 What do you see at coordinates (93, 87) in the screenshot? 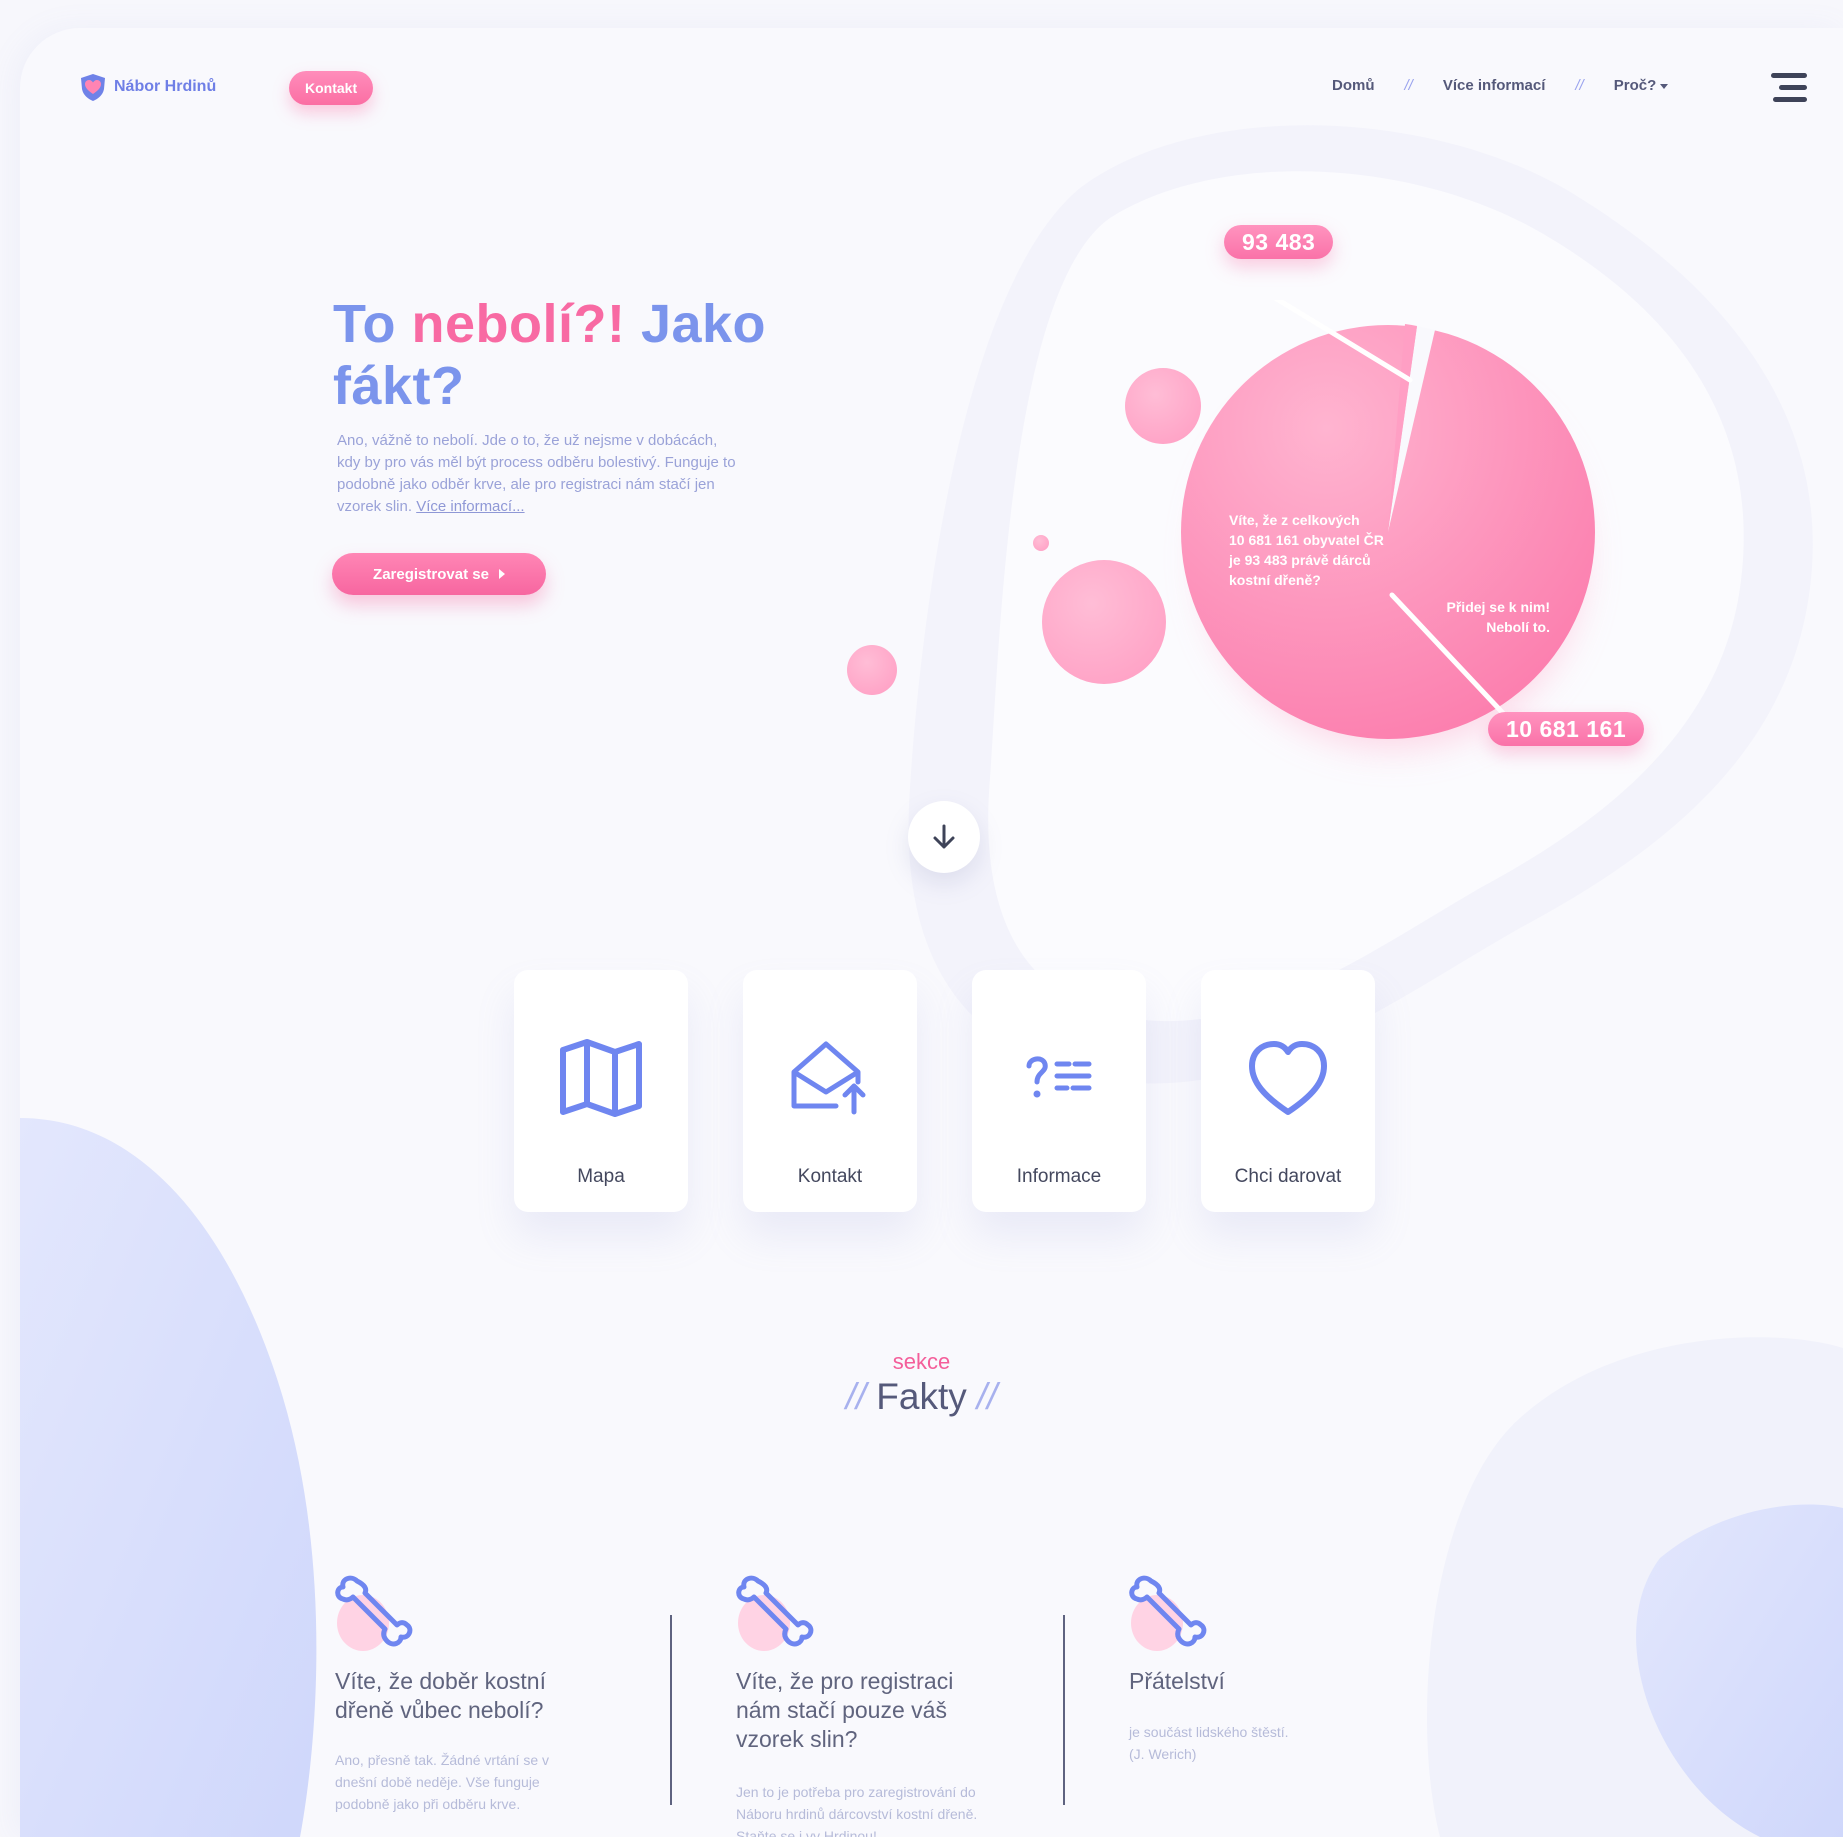
I see `shield-heart-icon` at bounding box center [93, 87].